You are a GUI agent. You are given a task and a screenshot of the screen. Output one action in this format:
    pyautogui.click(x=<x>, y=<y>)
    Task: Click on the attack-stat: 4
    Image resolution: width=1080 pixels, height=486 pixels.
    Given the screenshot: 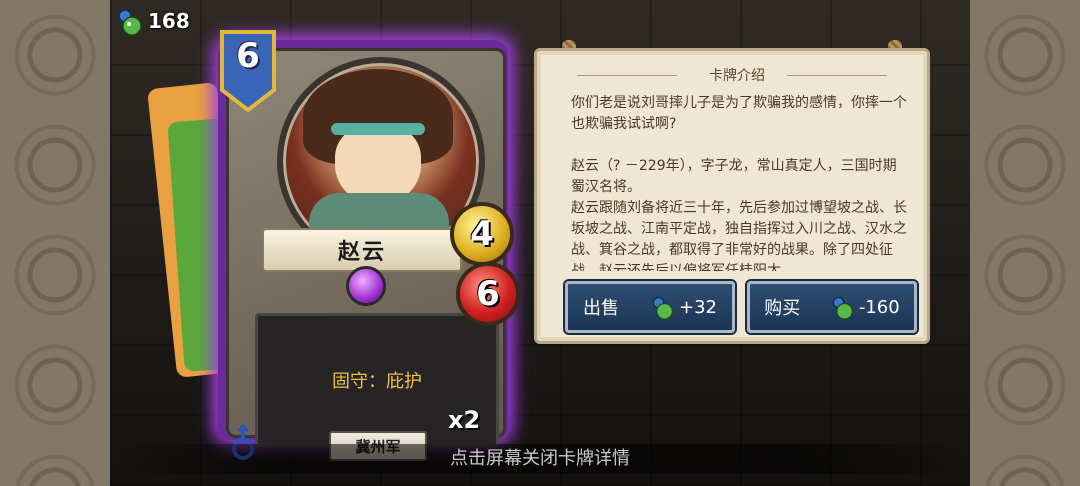 What is the action you would take?
    pyautogui.click(x=482, y=234)
    